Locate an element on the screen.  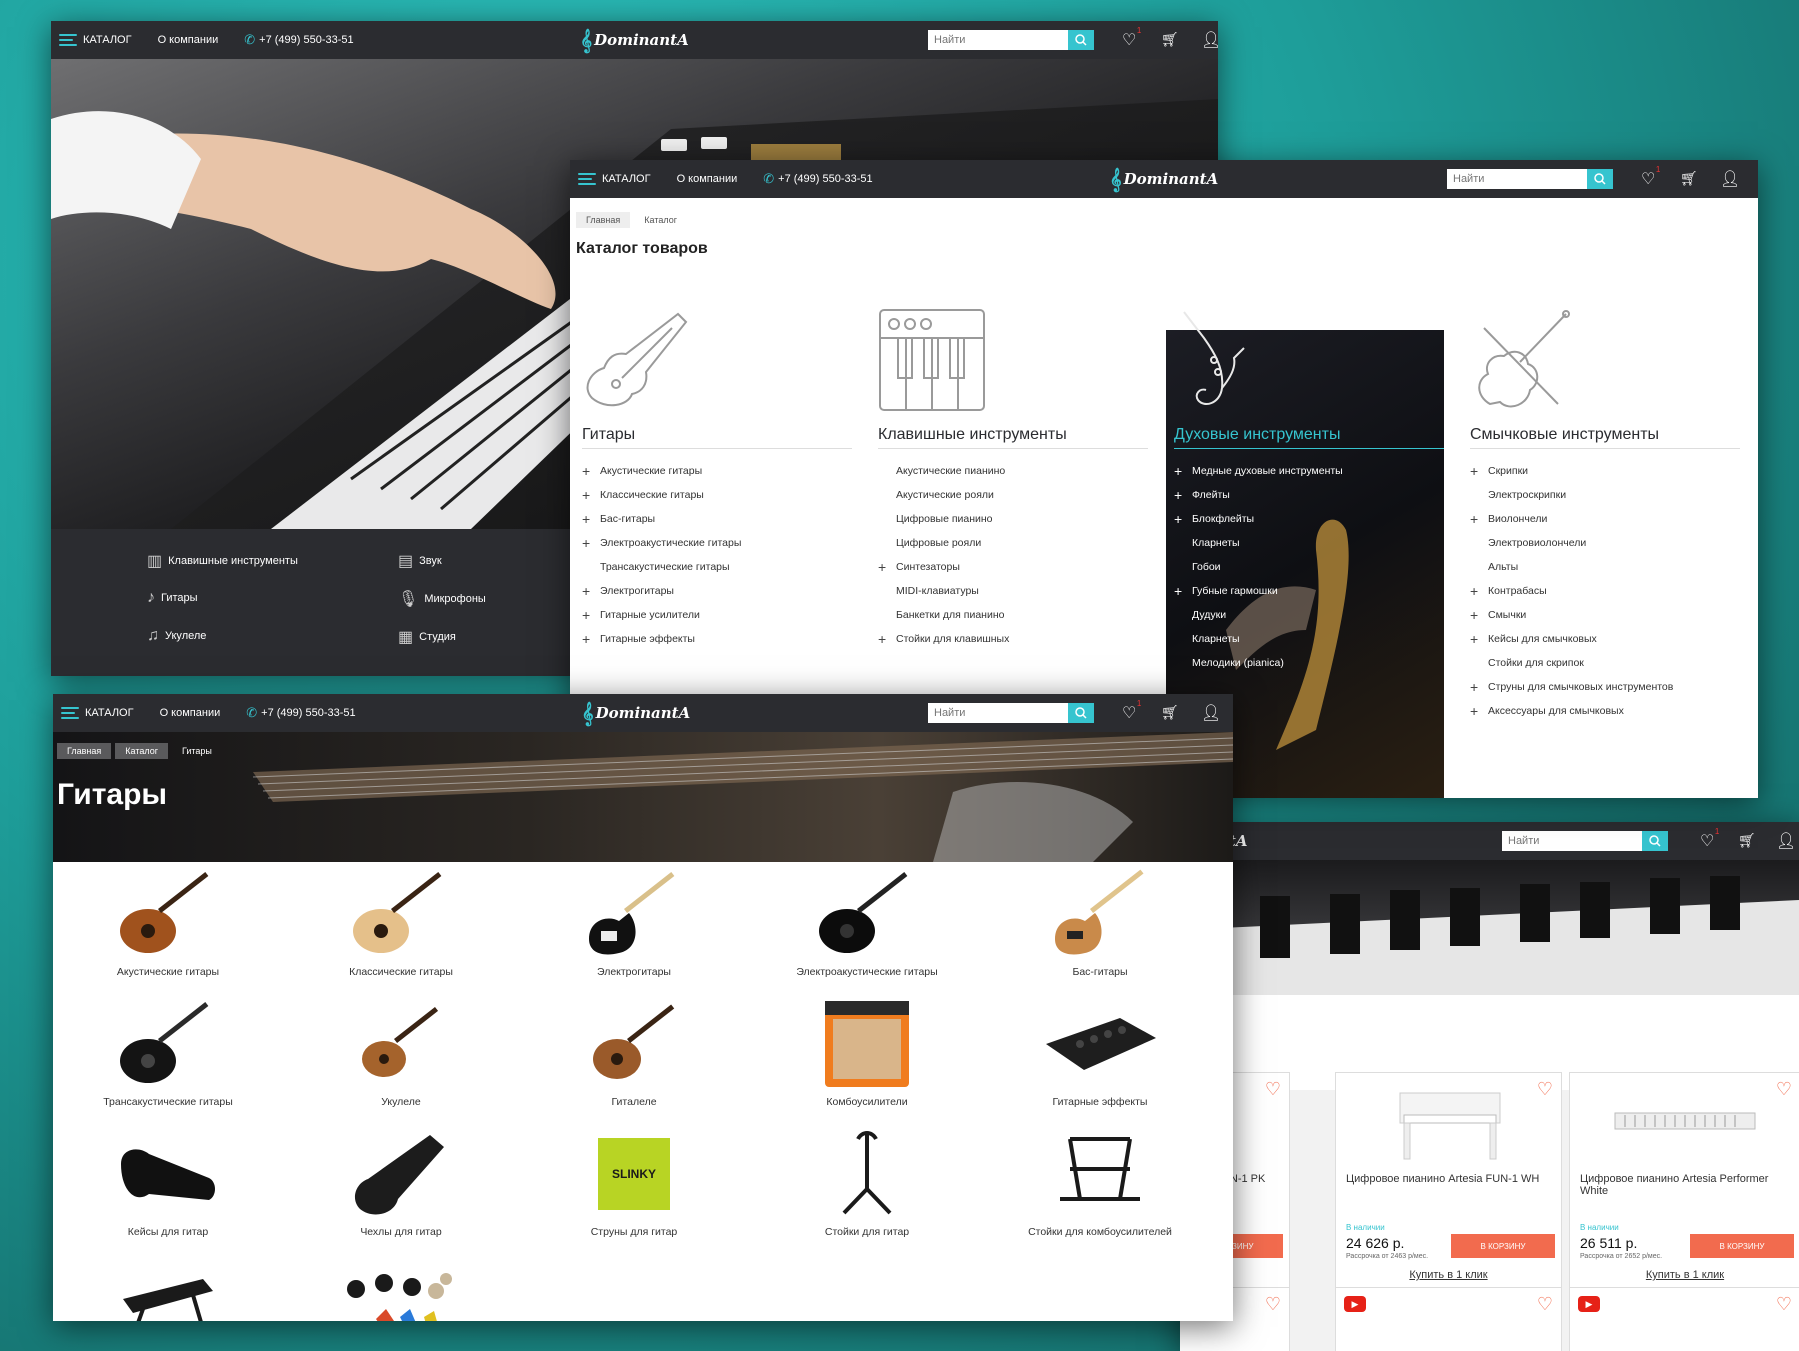
subcategory-item: + Акустические гитары is located at coordinates (717, 471).